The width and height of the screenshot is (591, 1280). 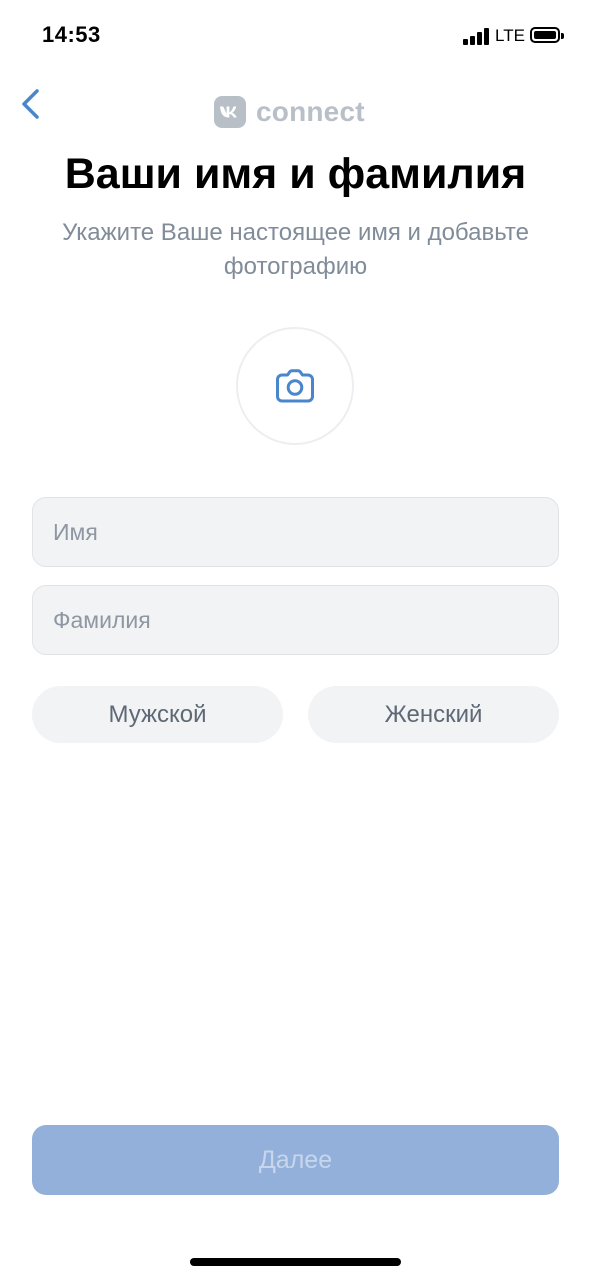 I want to click on signal-strength-icon, so click(x=477, y=36).